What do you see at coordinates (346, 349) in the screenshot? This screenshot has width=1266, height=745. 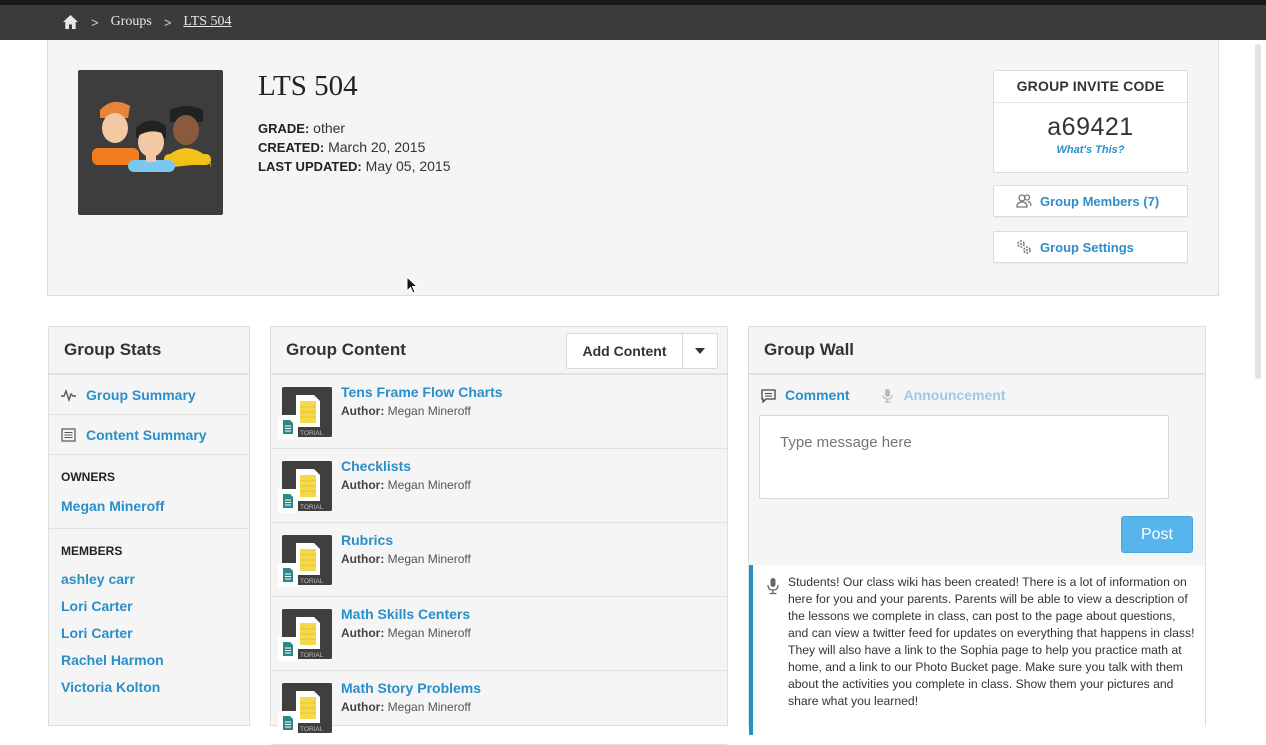 I see `group-content-title: Group Content` at bounding box center [346, 349].